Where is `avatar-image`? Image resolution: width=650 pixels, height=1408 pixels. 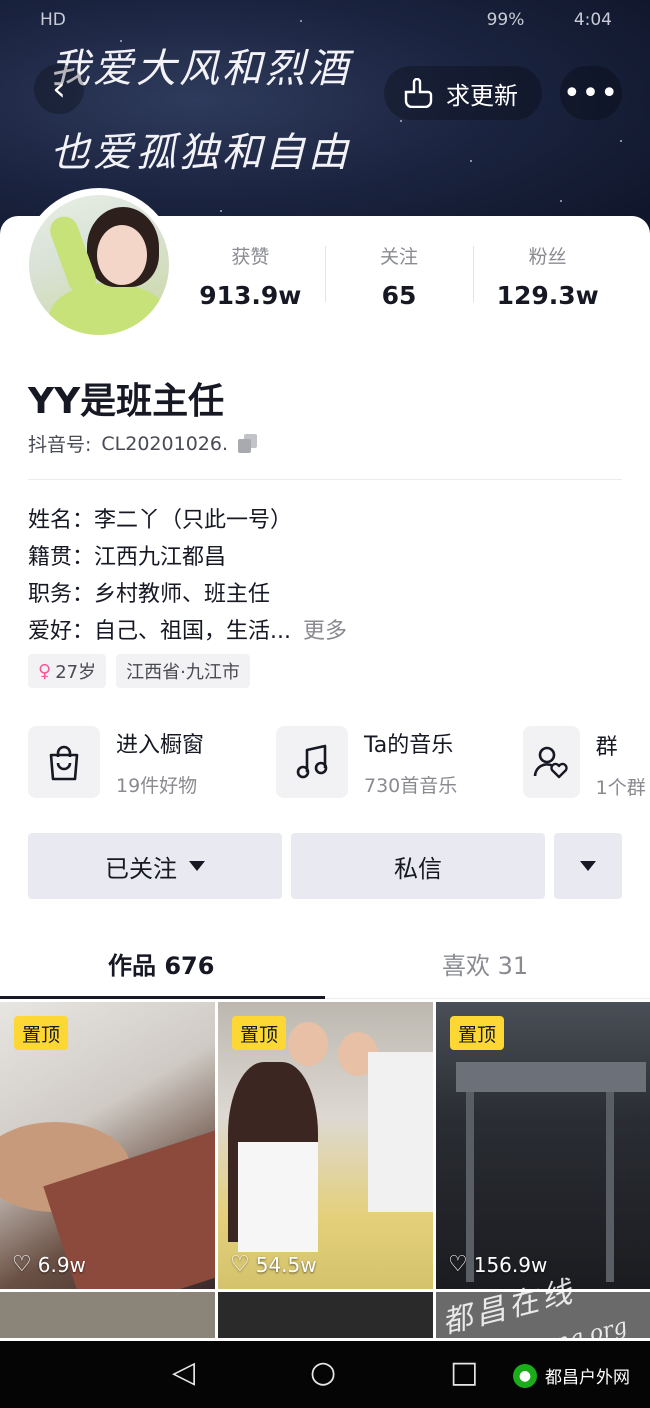
avatar-image is located at coordinates (99, 265).